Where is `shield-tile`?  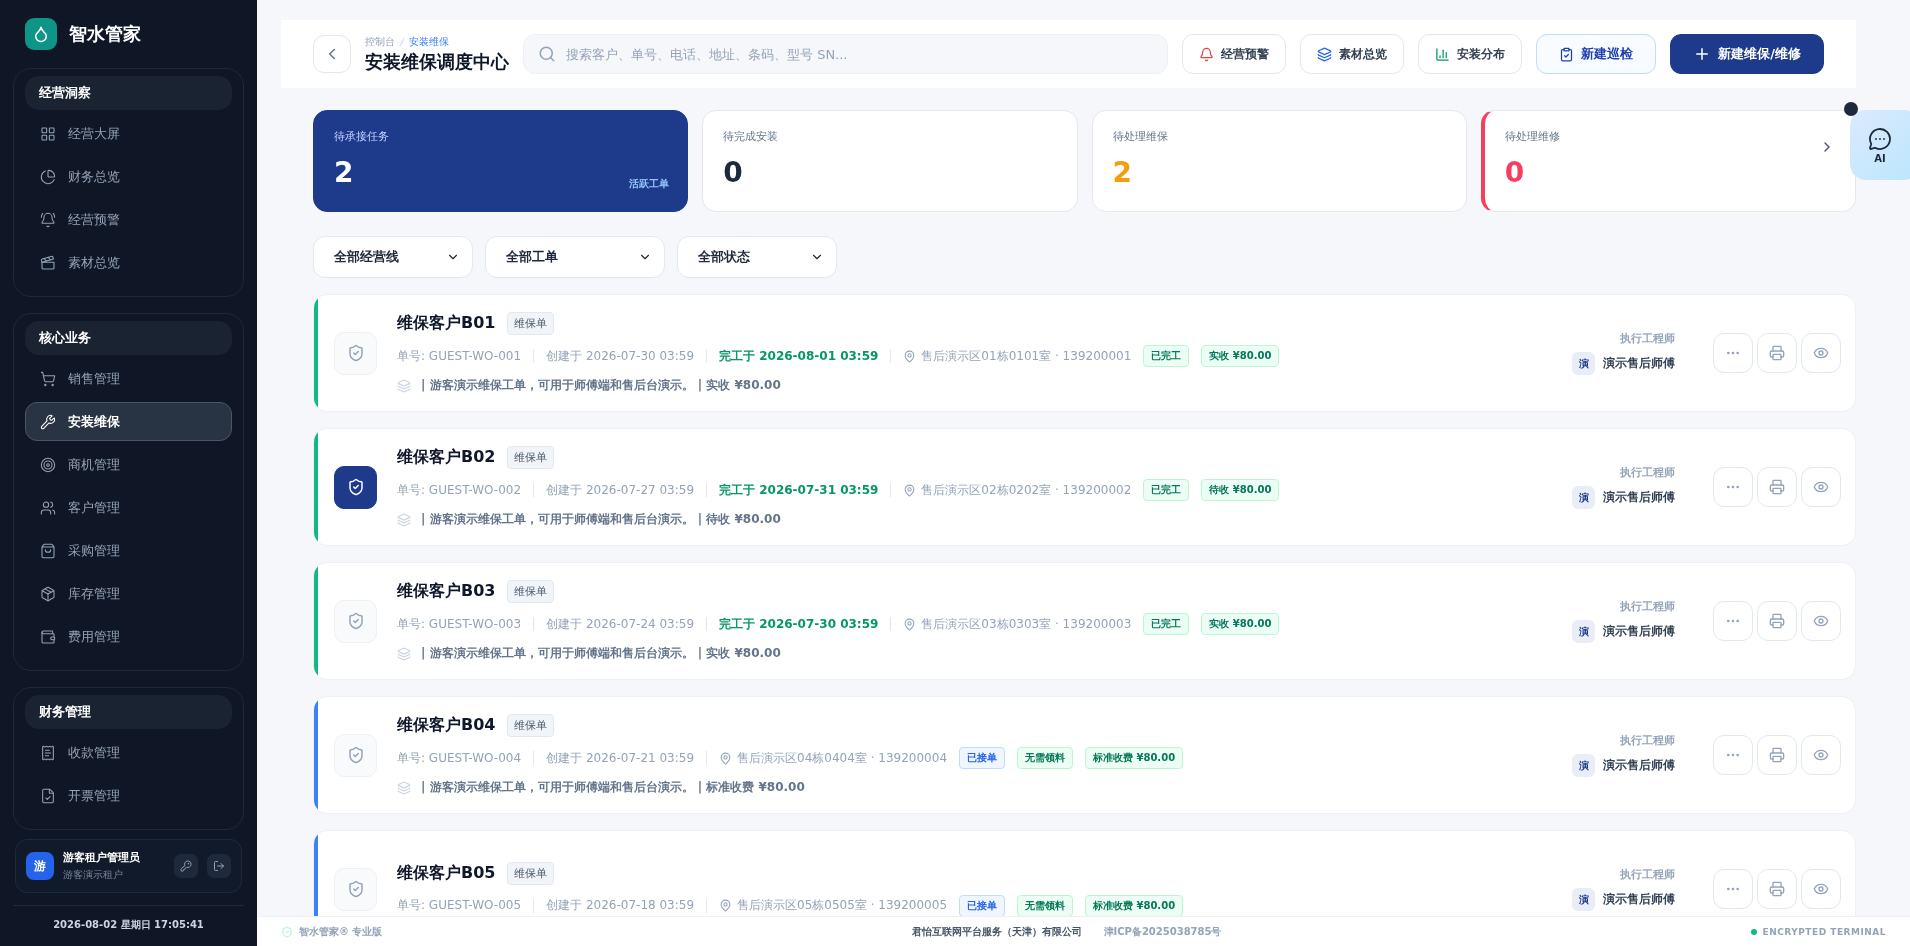 shield-tile is located at coordinates (355, 487).